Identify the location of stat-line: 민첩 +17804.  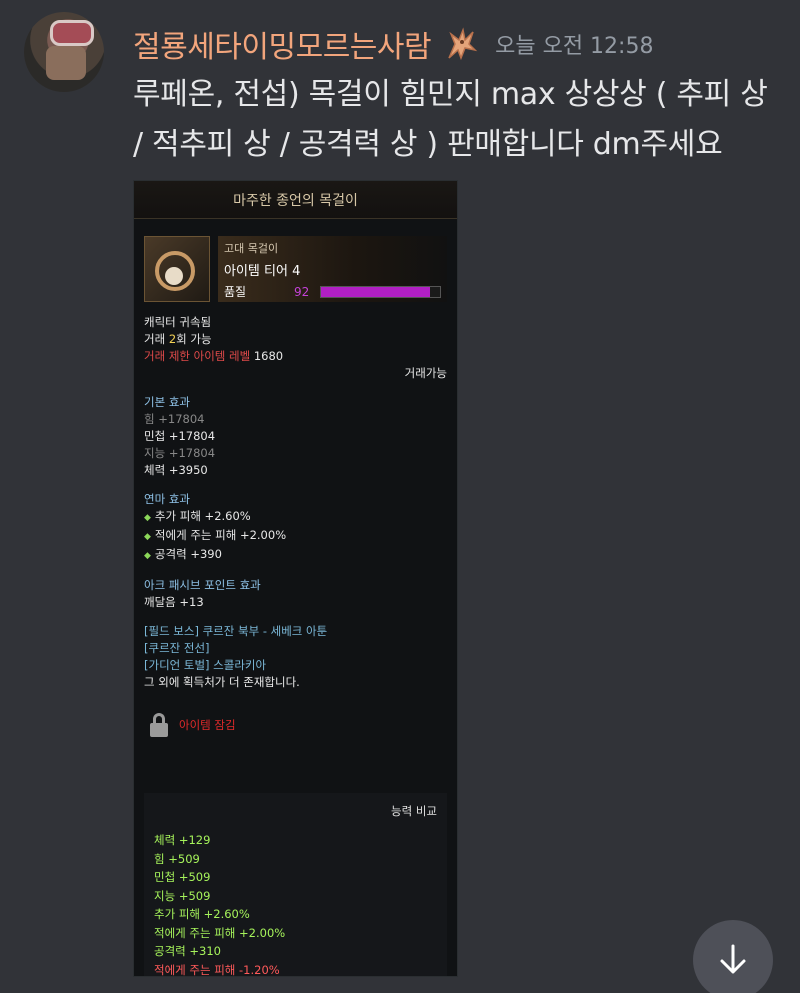
(180, 436).